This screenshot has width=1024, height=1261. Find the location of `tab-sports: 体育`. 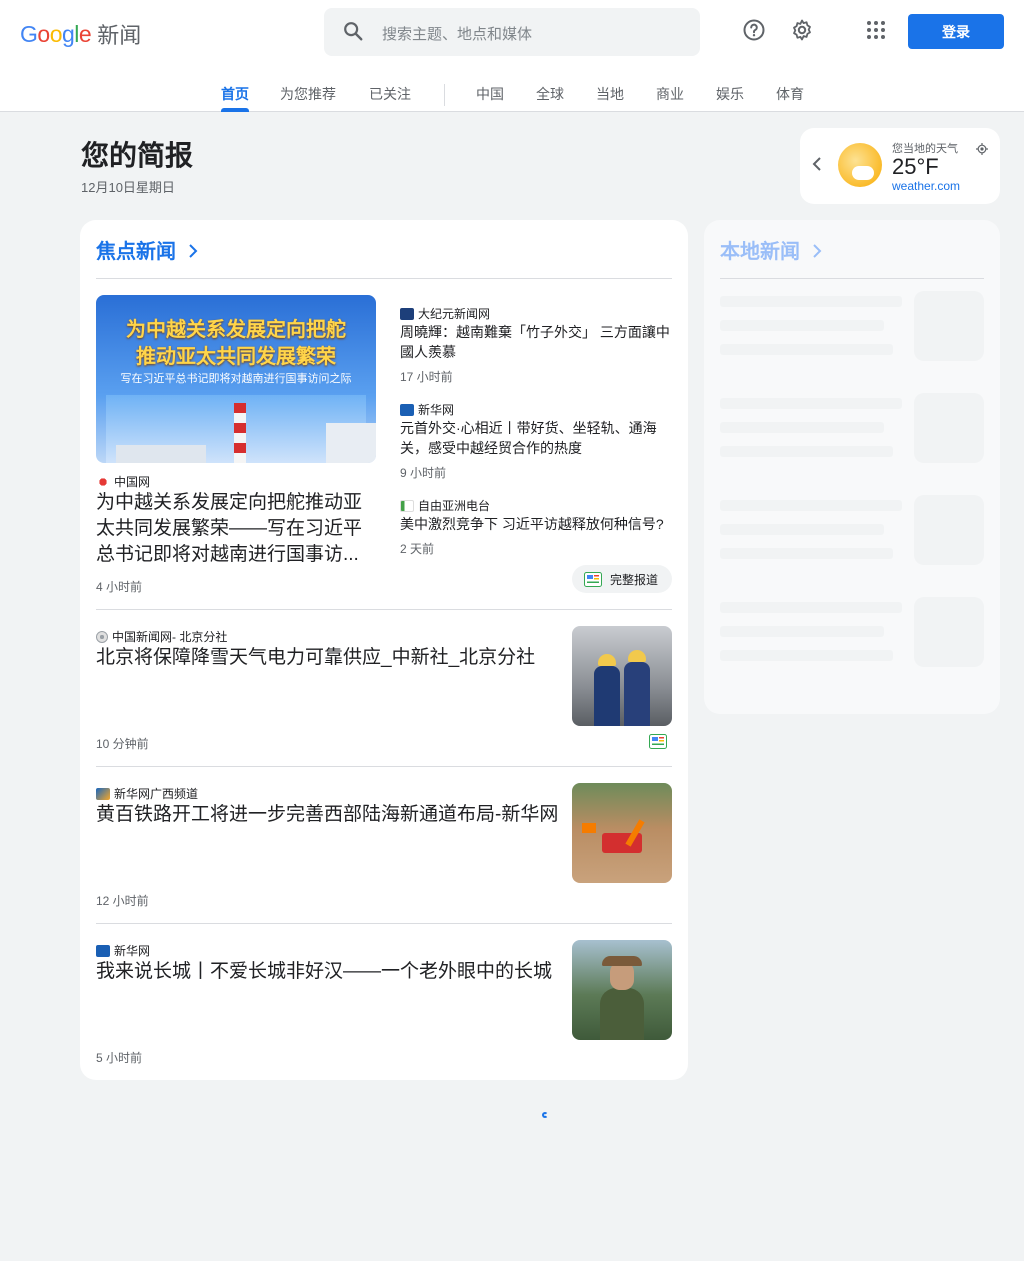

tab-sports: 体育 is located at coordinates (790, 94).